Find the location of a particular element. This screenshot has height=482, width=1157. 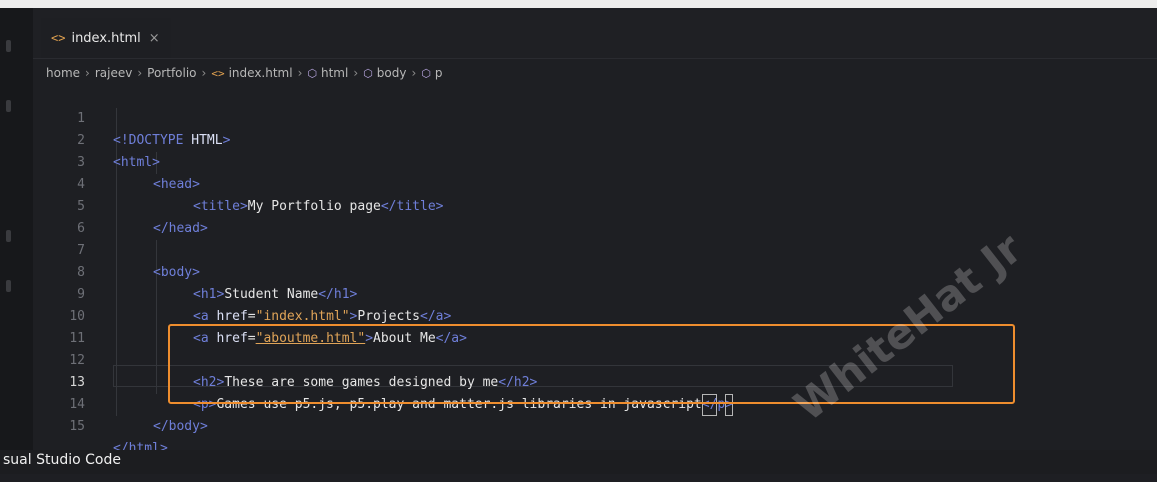

app-name-label: sual Studio Code is located at coordinates (62, 460).